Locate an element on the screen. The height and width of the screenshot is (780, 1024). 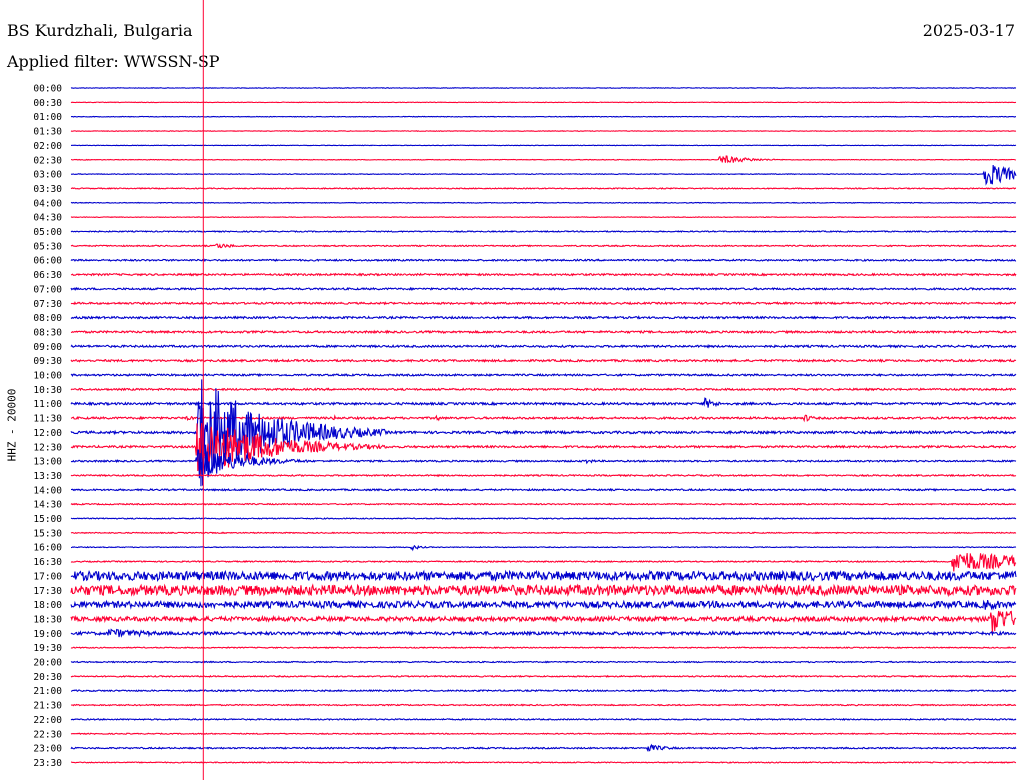
time-tick-label: 05:00 is located at coordinates (47, 232).